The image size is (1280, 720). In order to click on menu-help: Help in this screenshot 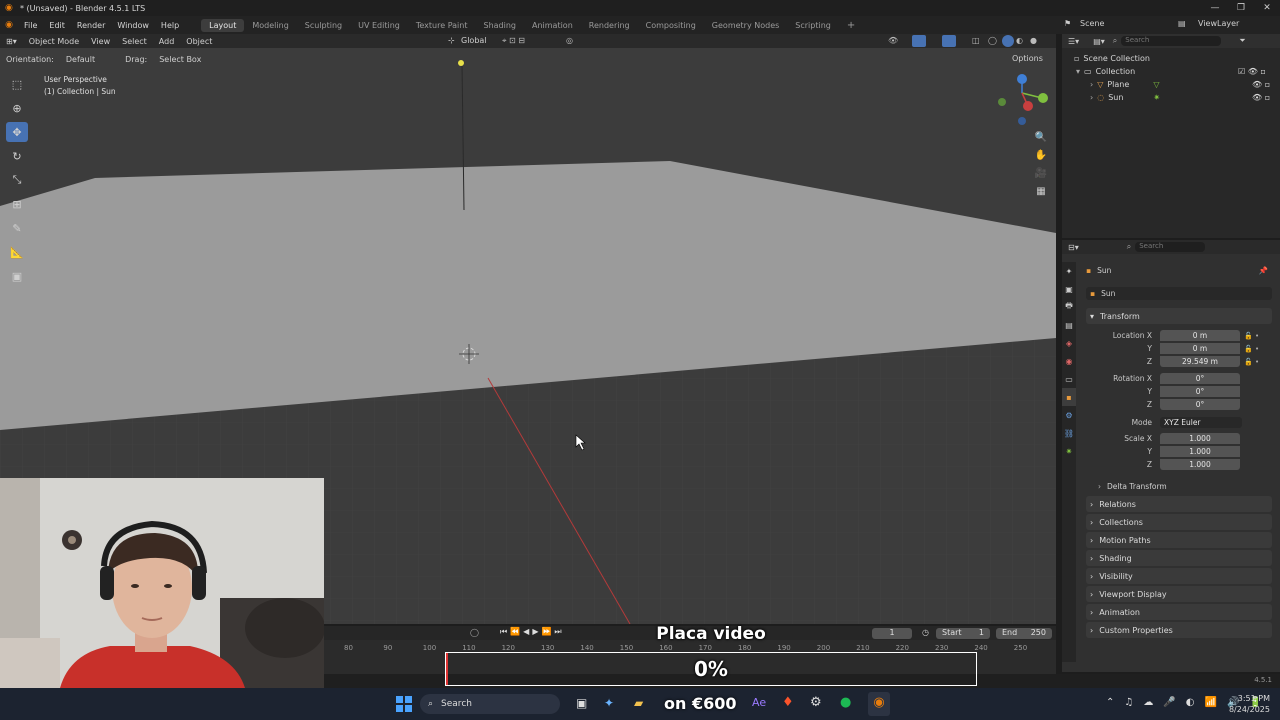, I will do `click(170, 25)`.